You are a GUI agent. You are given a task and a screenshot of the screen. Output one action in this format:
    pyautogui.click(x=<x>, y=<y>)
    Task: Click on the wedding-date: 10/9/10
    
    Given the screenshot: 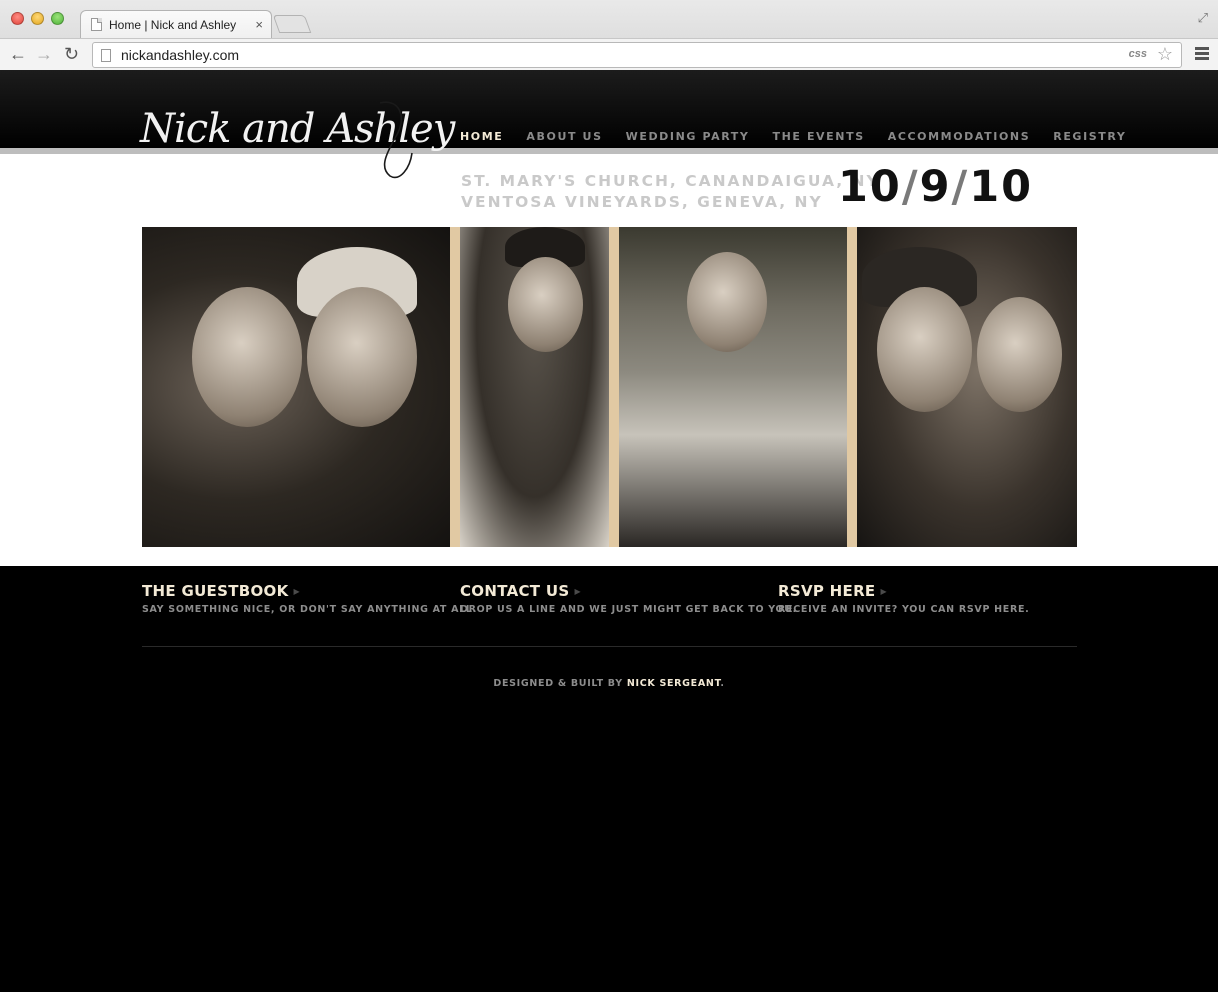 What is the action you would take?
    pyautogui.click(x=935, y=187)
    